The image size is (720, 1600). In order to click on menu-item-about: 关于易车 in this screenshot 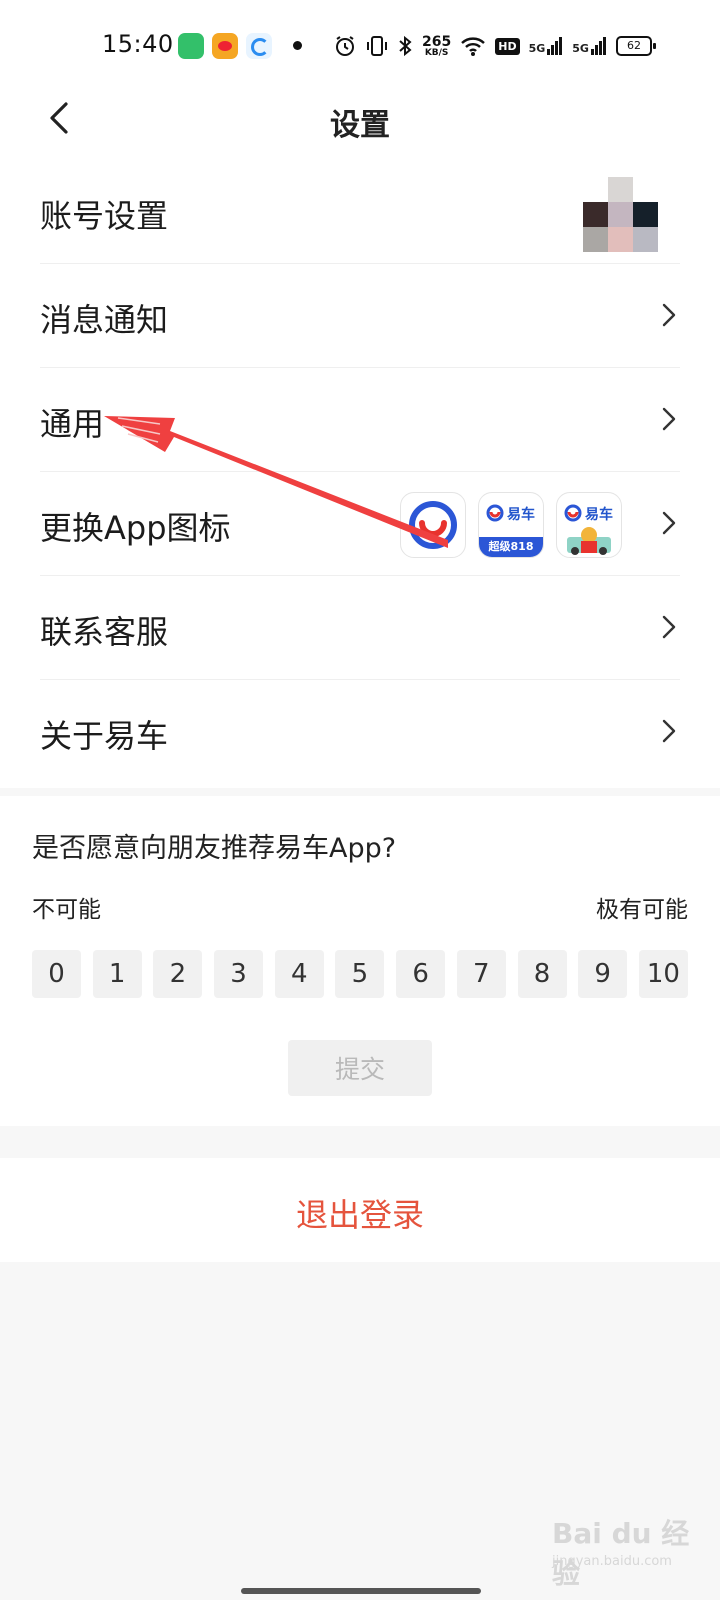, I will do `click(360, 732)`.